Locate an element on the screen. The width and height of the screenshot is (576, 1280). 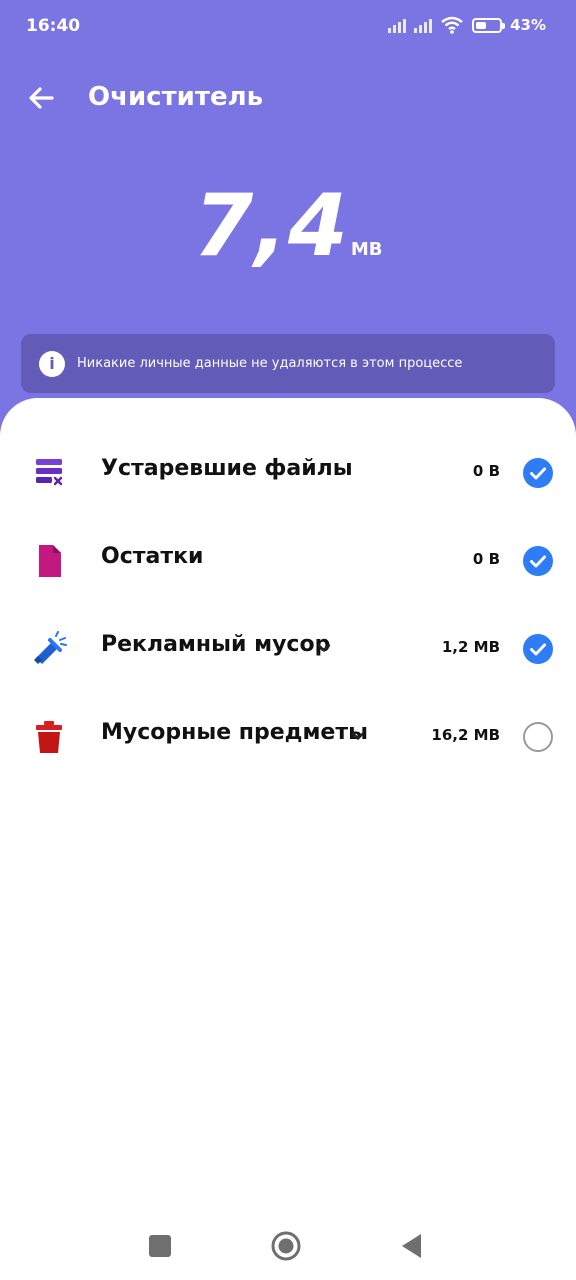
info-icon: i is located at coordinates (52, 363).